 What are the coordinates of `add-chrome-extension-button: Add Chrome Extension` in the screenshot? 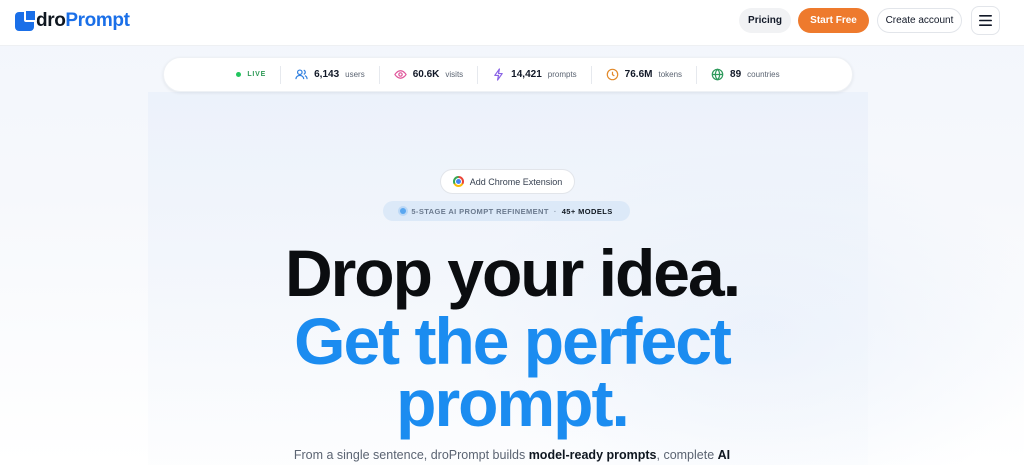 It's located at (507, 181).